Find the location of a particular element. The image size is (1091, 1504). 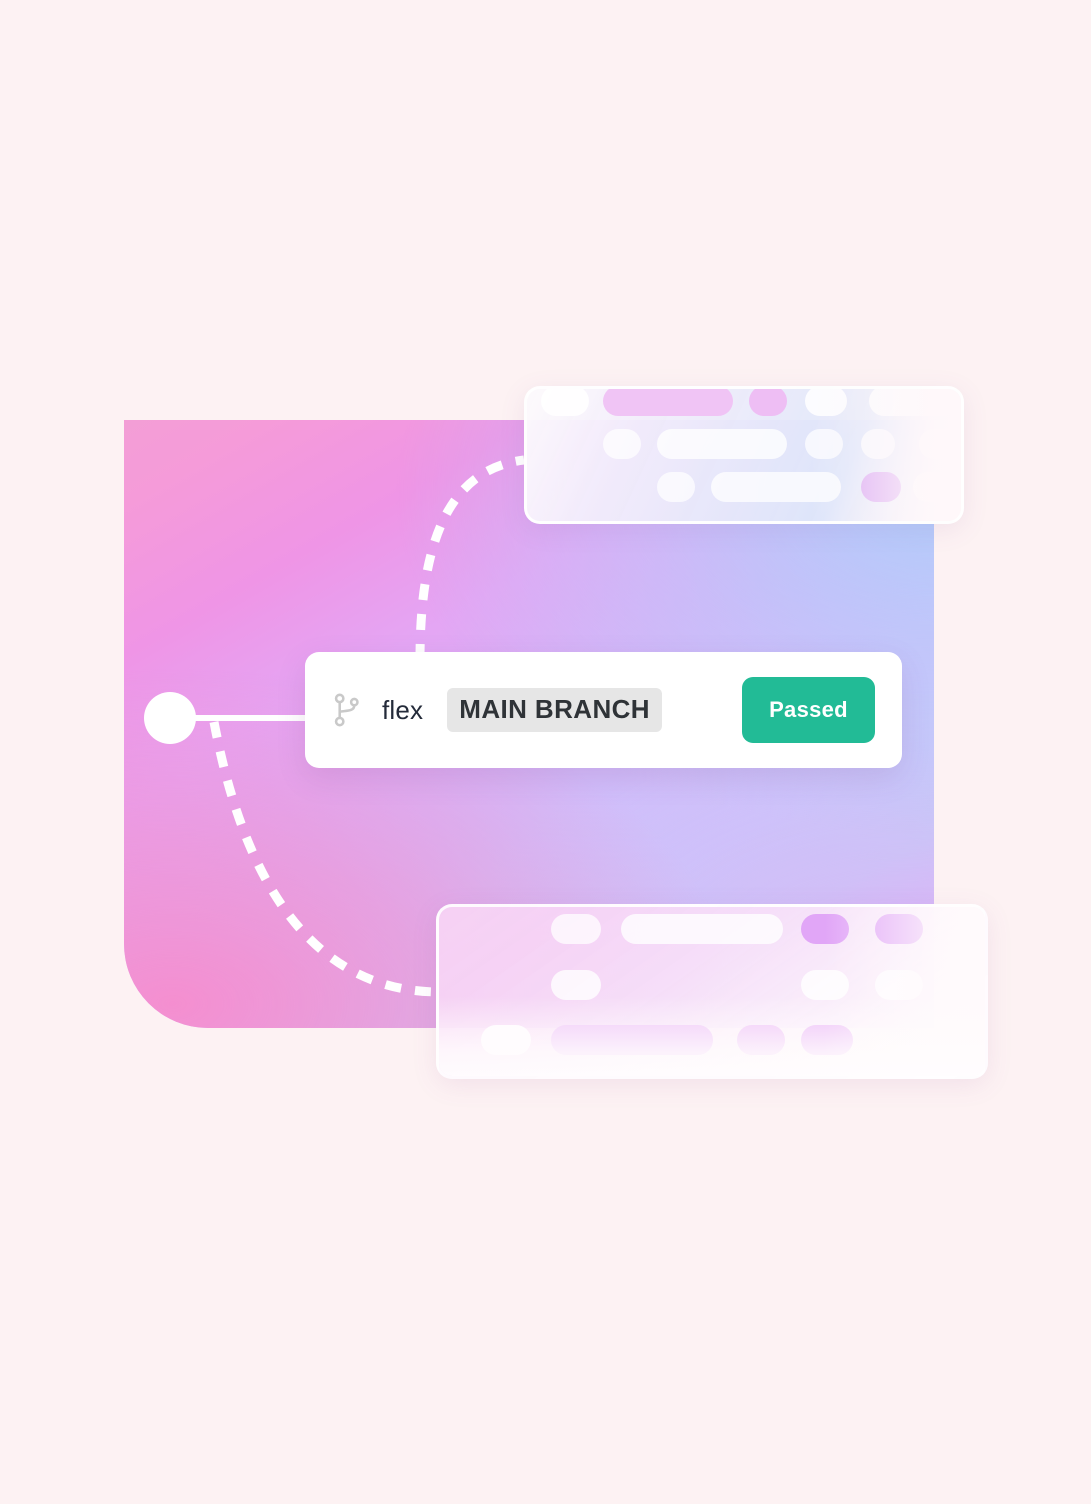

pipeline-log-card-bottom is located at coordinates (712, 991).